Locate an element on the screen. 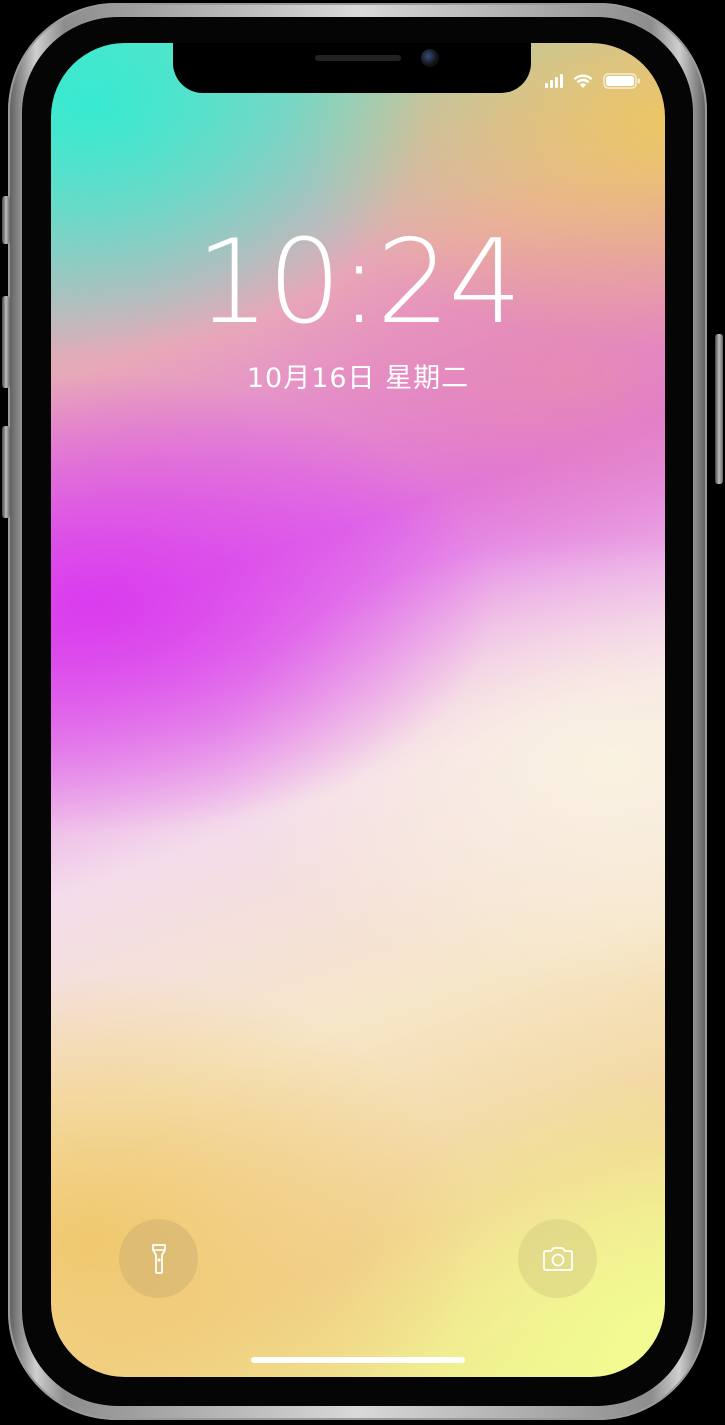 This screenshot has height=1425, width=725. camera-button is located at coordinates (557, 1258).